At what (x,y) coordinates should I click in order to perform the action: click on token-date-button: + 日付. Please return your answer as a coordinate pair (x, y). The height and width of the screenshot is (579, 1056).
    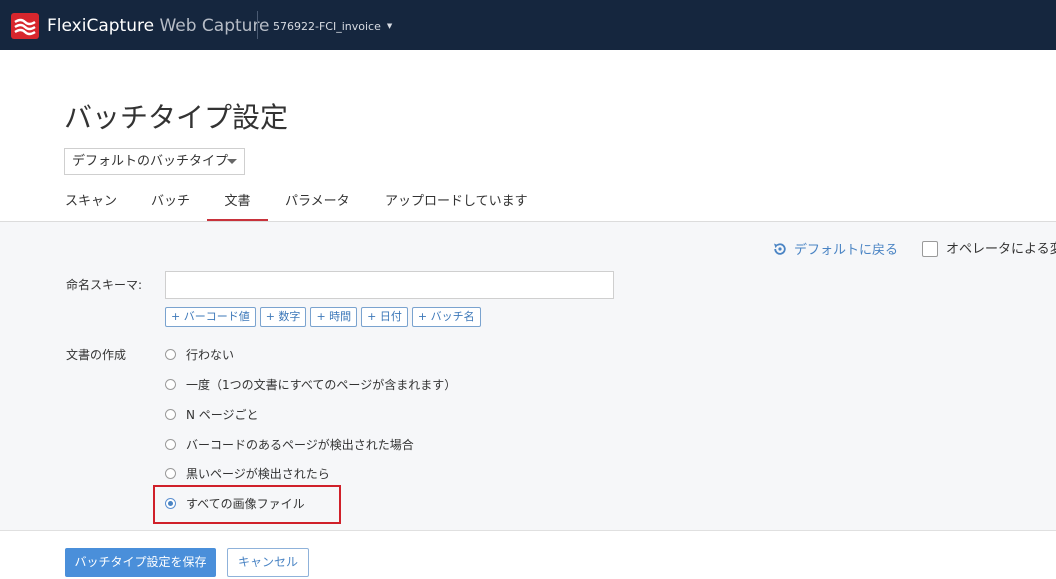
    Looking at the image, I should click on (384, 317).